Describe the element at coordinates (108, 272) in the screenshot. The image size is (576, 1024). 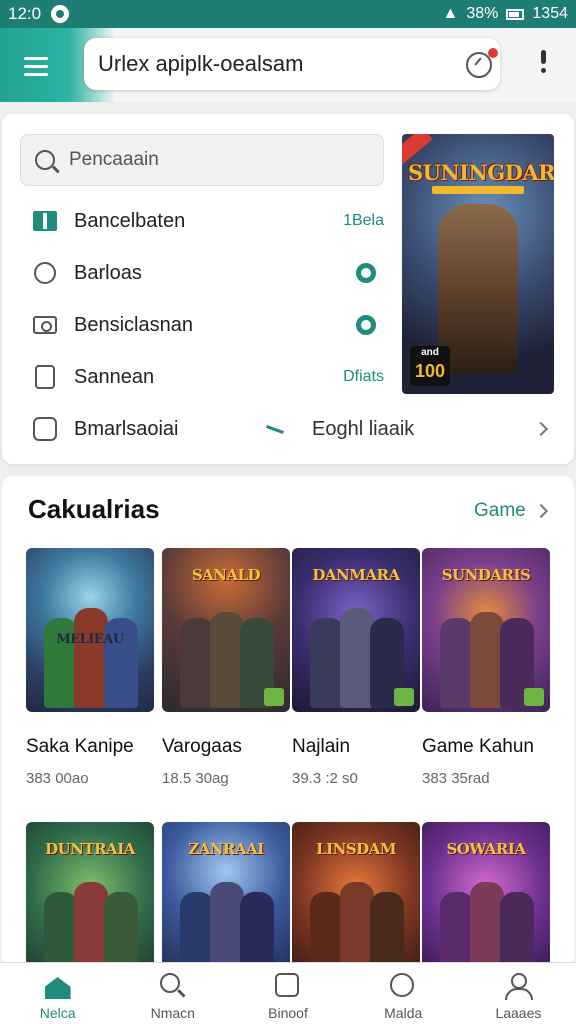
I see `list-item-label: Barloas` at that location.